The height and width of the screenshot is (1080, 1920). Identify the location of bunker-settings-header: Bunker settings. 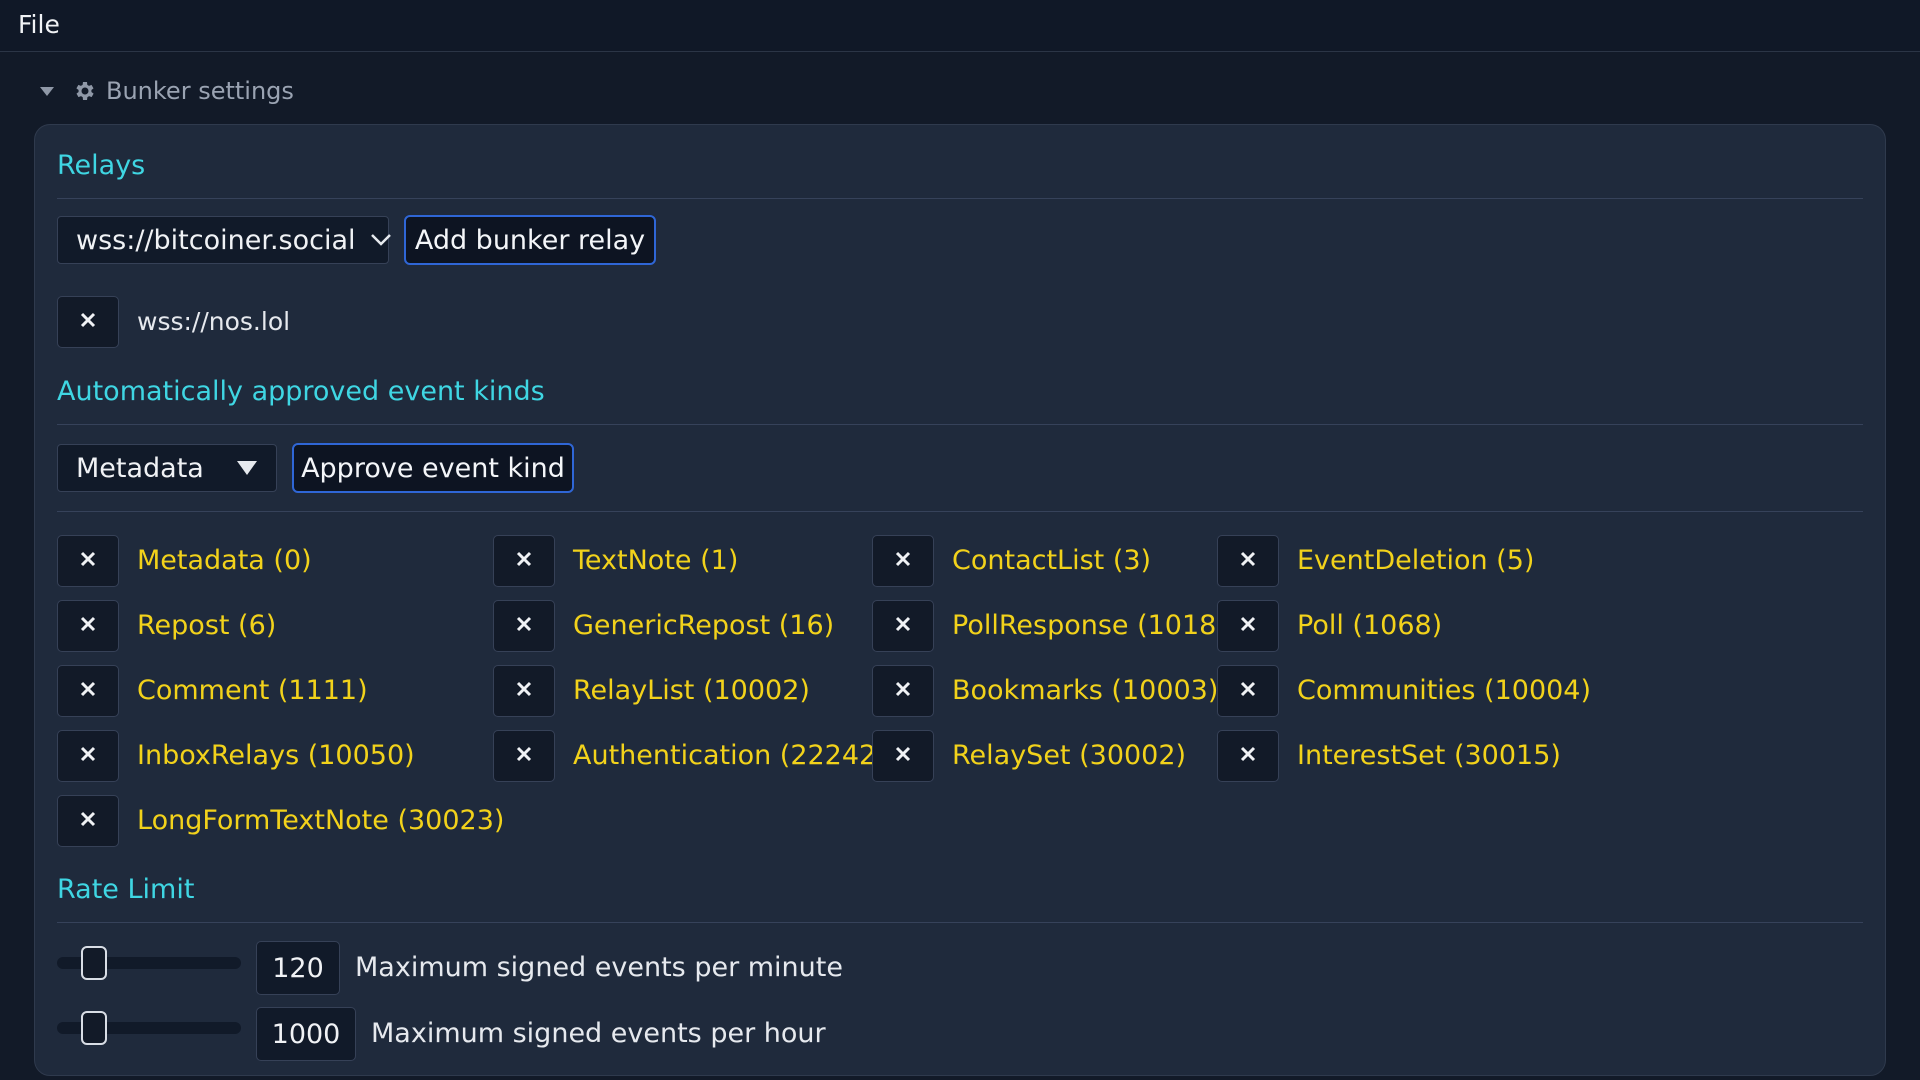
(167, 91).